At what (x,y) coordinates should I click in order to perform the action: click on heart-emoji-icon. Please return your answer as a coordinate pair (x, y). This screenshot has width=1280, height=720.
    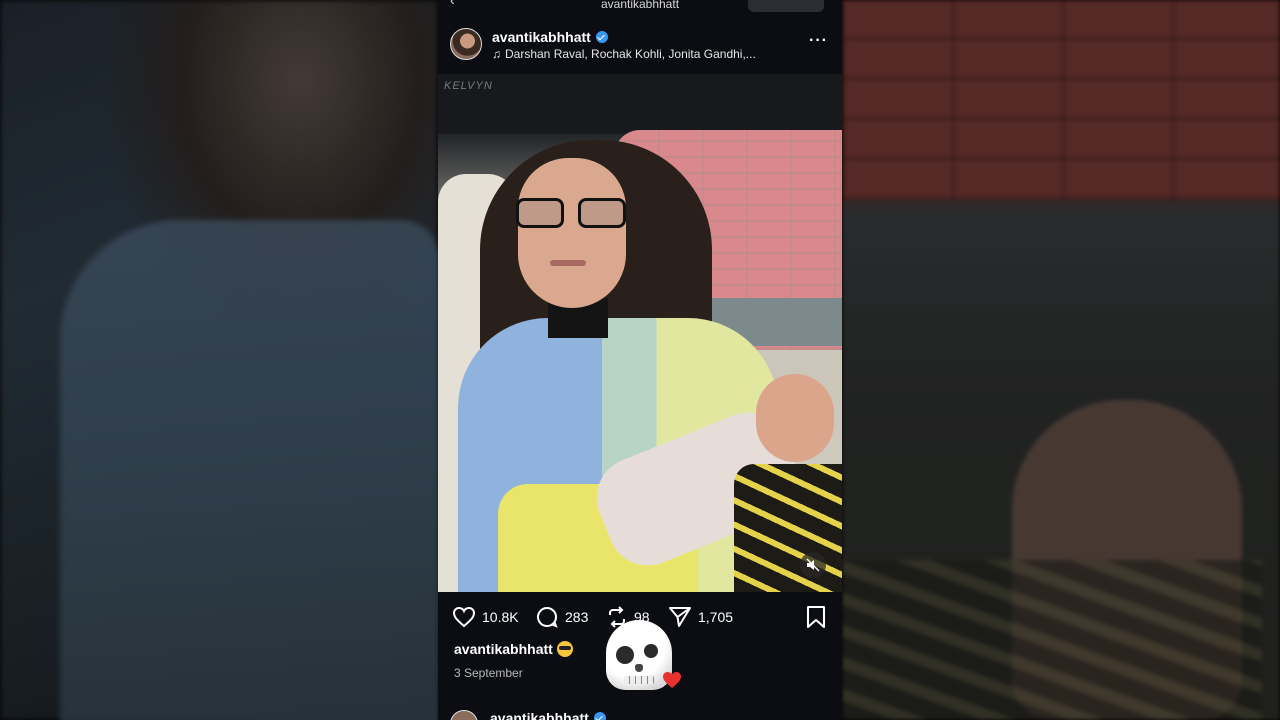
    Looking at the image, I should click on (672, 680).